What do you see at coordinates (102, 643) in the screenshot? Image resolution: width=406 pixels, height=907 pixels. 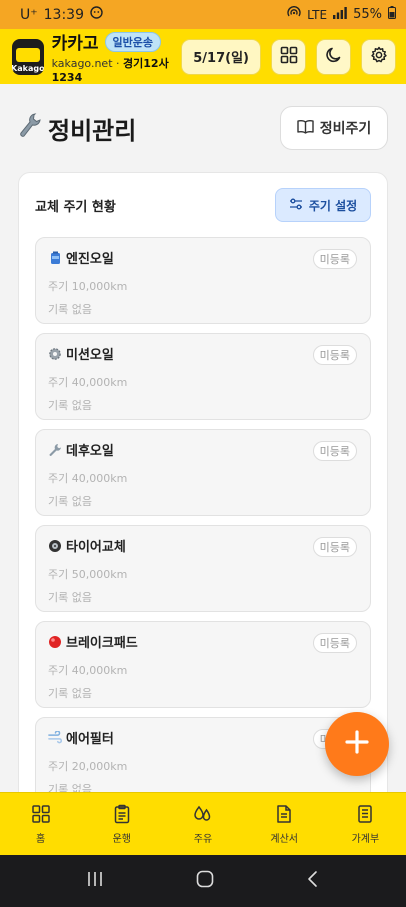 I see `item-name: 브레이크패드` at bounding box center [102, 643].